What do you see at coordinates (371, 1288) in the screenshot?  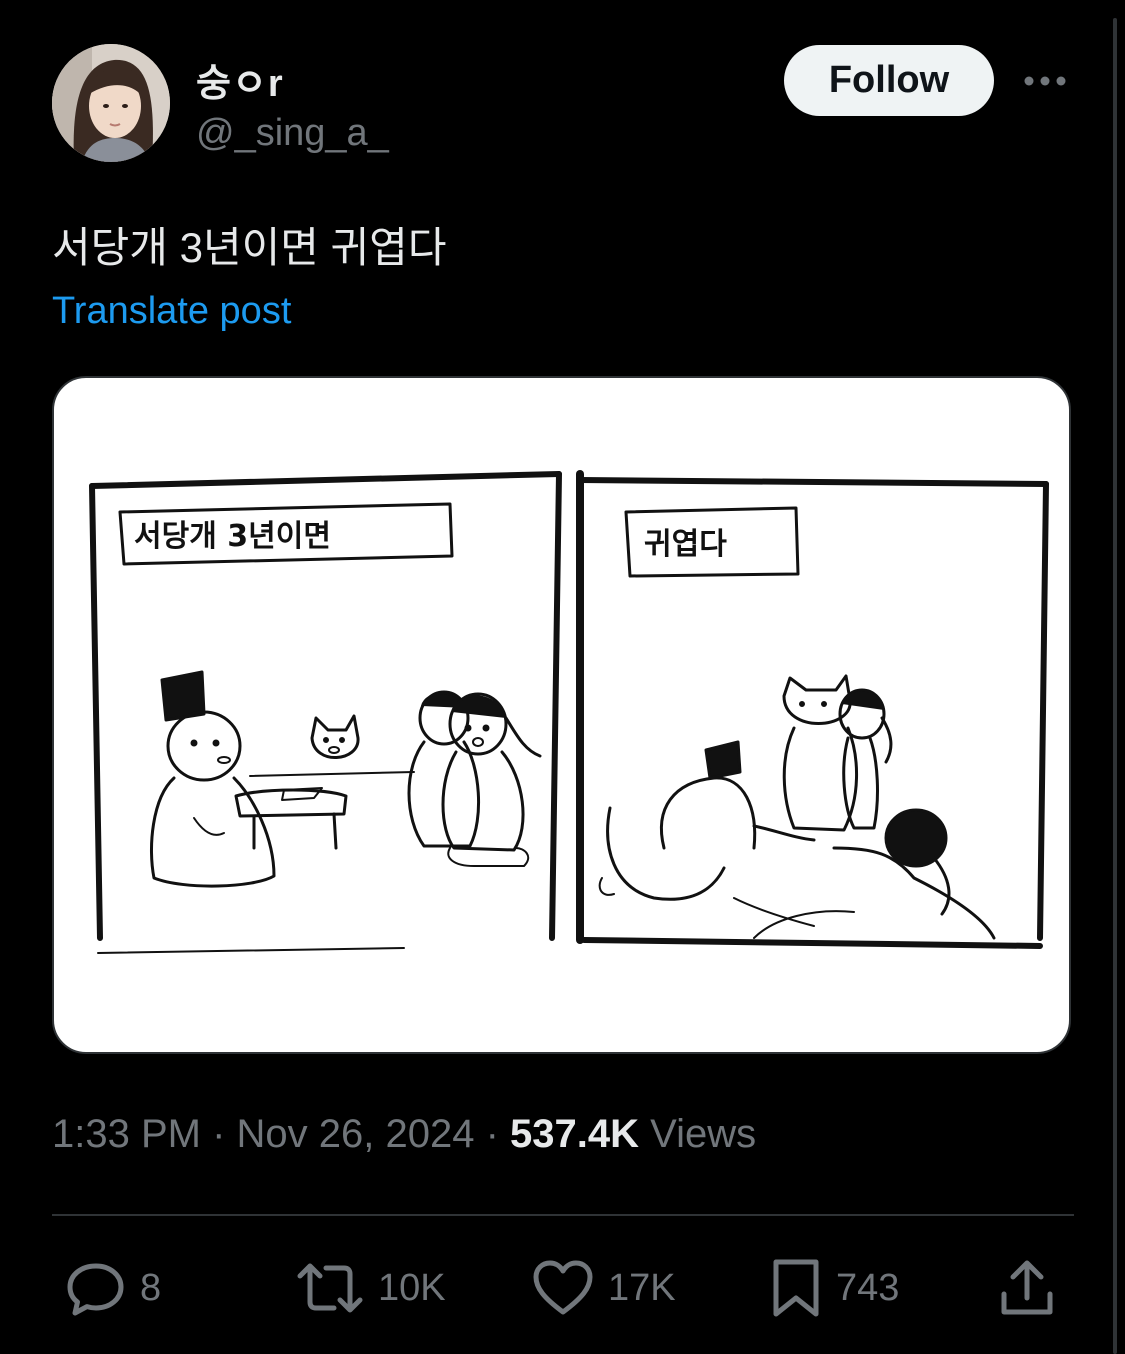 I see `repost-button: 10K` at bounding box center [371, 1288].